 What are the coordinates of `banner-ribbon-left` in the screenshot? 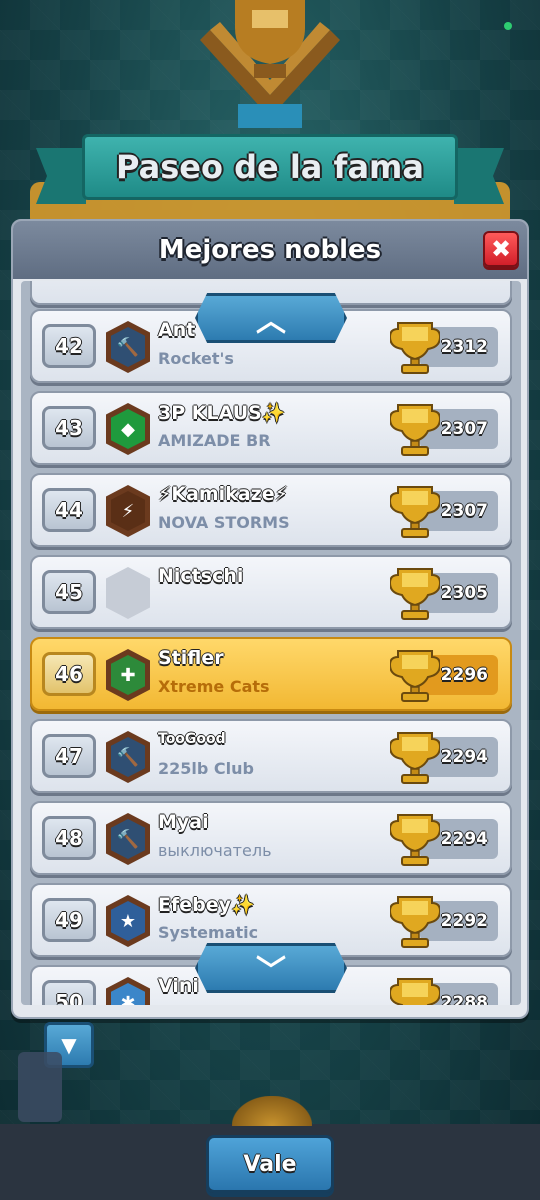 It's located at (61, 176).